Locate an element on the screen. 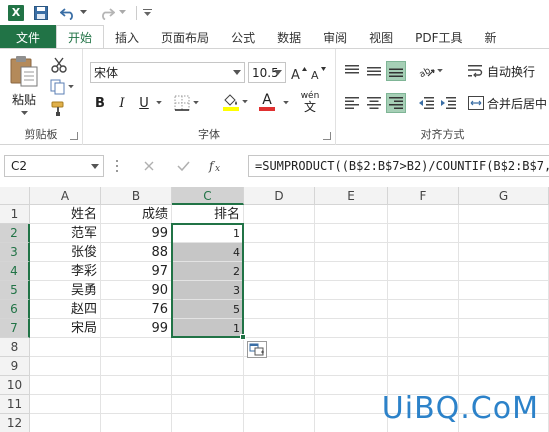 This screenshot has height=432, width=549. shrink-font-button: A is located at coordinates (319, 72).